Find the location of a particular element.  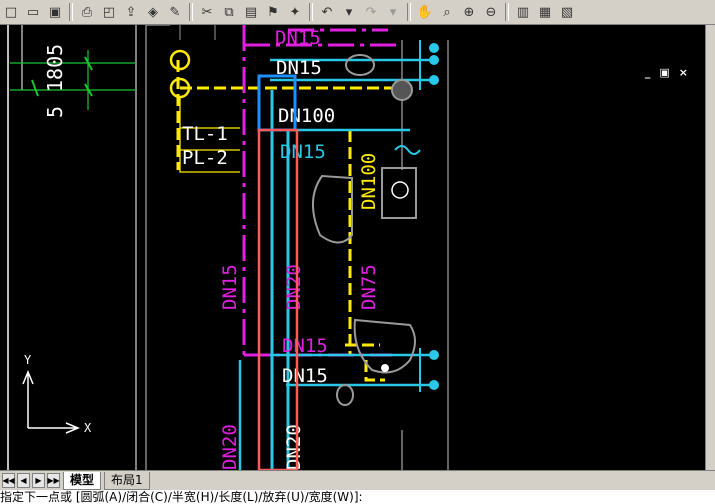

last-tab-icon: ▶▶ is located at coordinates (53, 480).